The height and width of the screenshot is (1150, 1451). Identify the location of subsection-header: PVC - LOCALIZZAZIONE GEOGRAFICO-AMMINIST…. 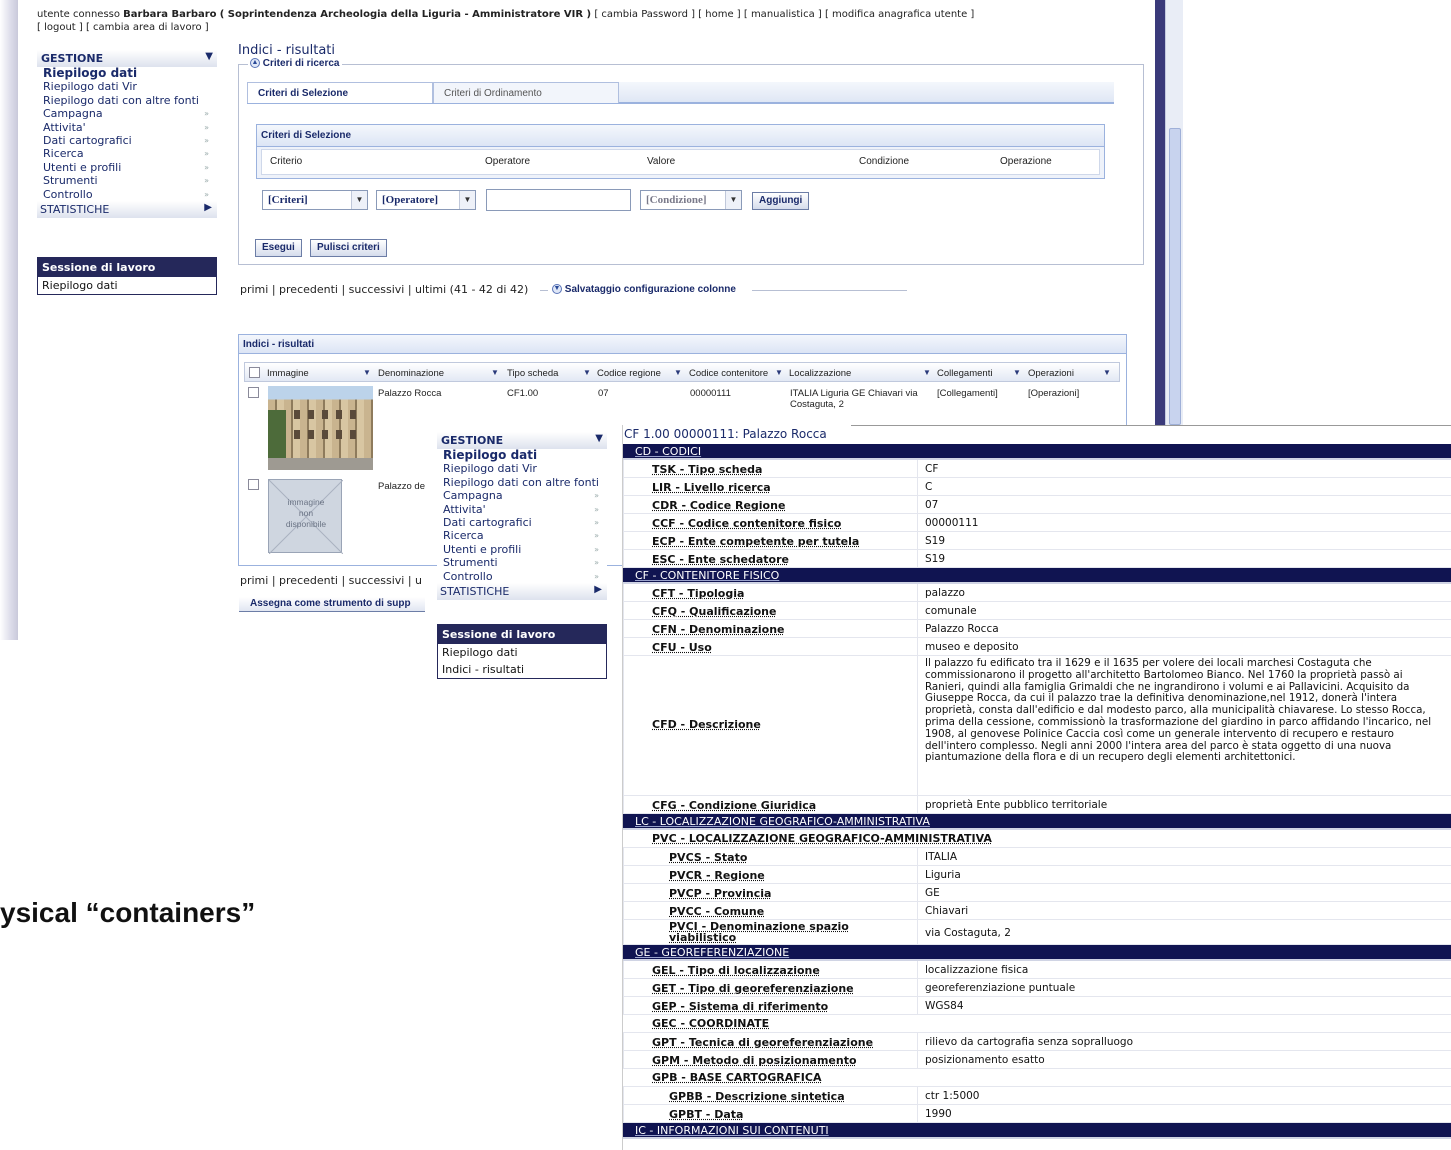
(1037, 839).